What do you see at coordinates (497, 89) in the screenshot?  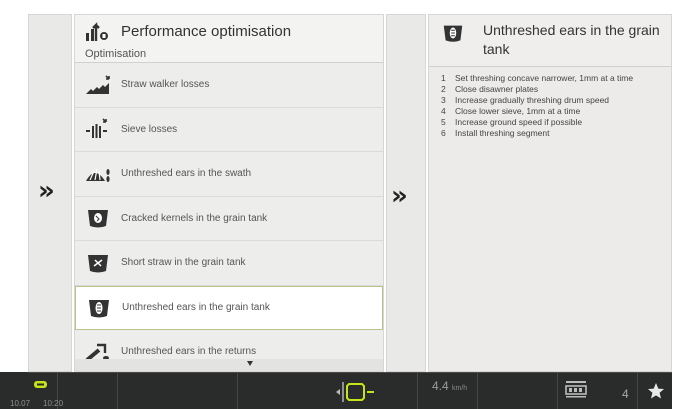 I see `step-text: Close disawner plates` at bounding box center [497, 89].